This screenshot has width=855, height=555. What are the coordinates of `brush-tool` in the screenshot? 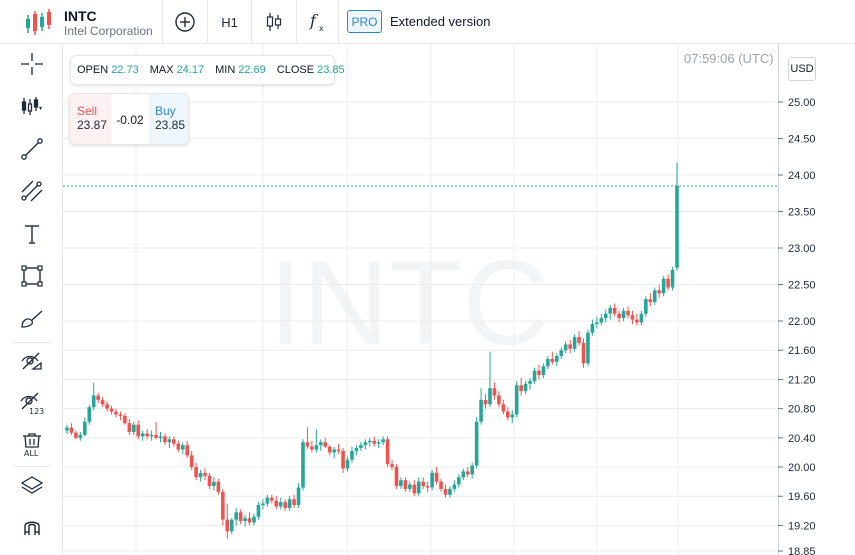 It's located at (32, 319).